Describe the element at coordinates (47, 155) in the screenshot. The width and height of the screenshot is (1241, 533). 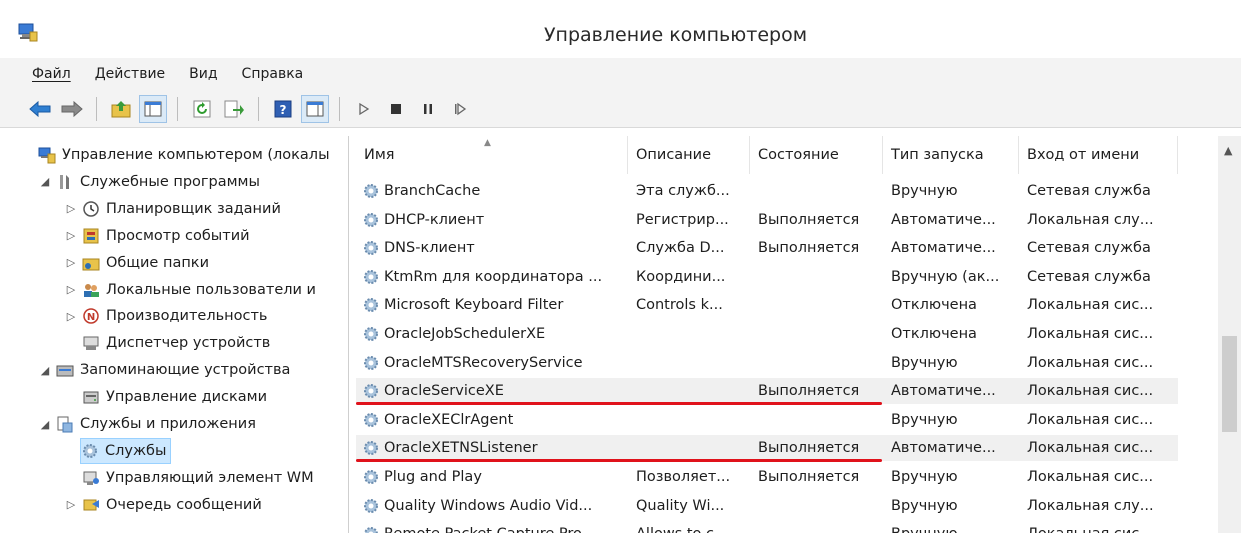
I see `computer-management-icon` at that location.